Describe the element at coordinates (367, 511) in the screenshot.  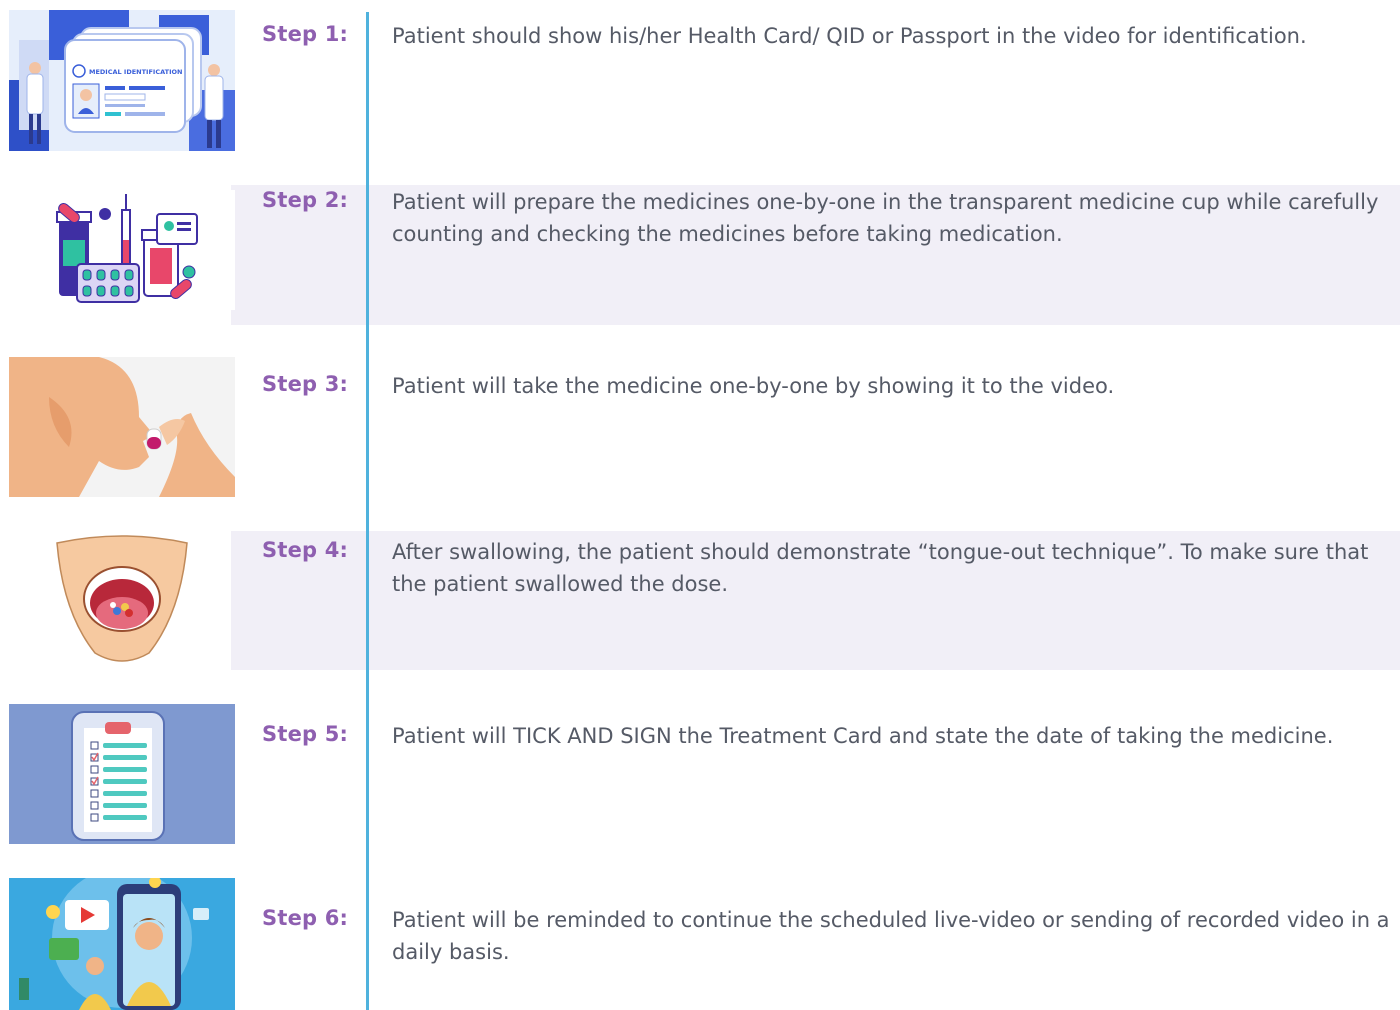
I see `vertical-divider` at that location.